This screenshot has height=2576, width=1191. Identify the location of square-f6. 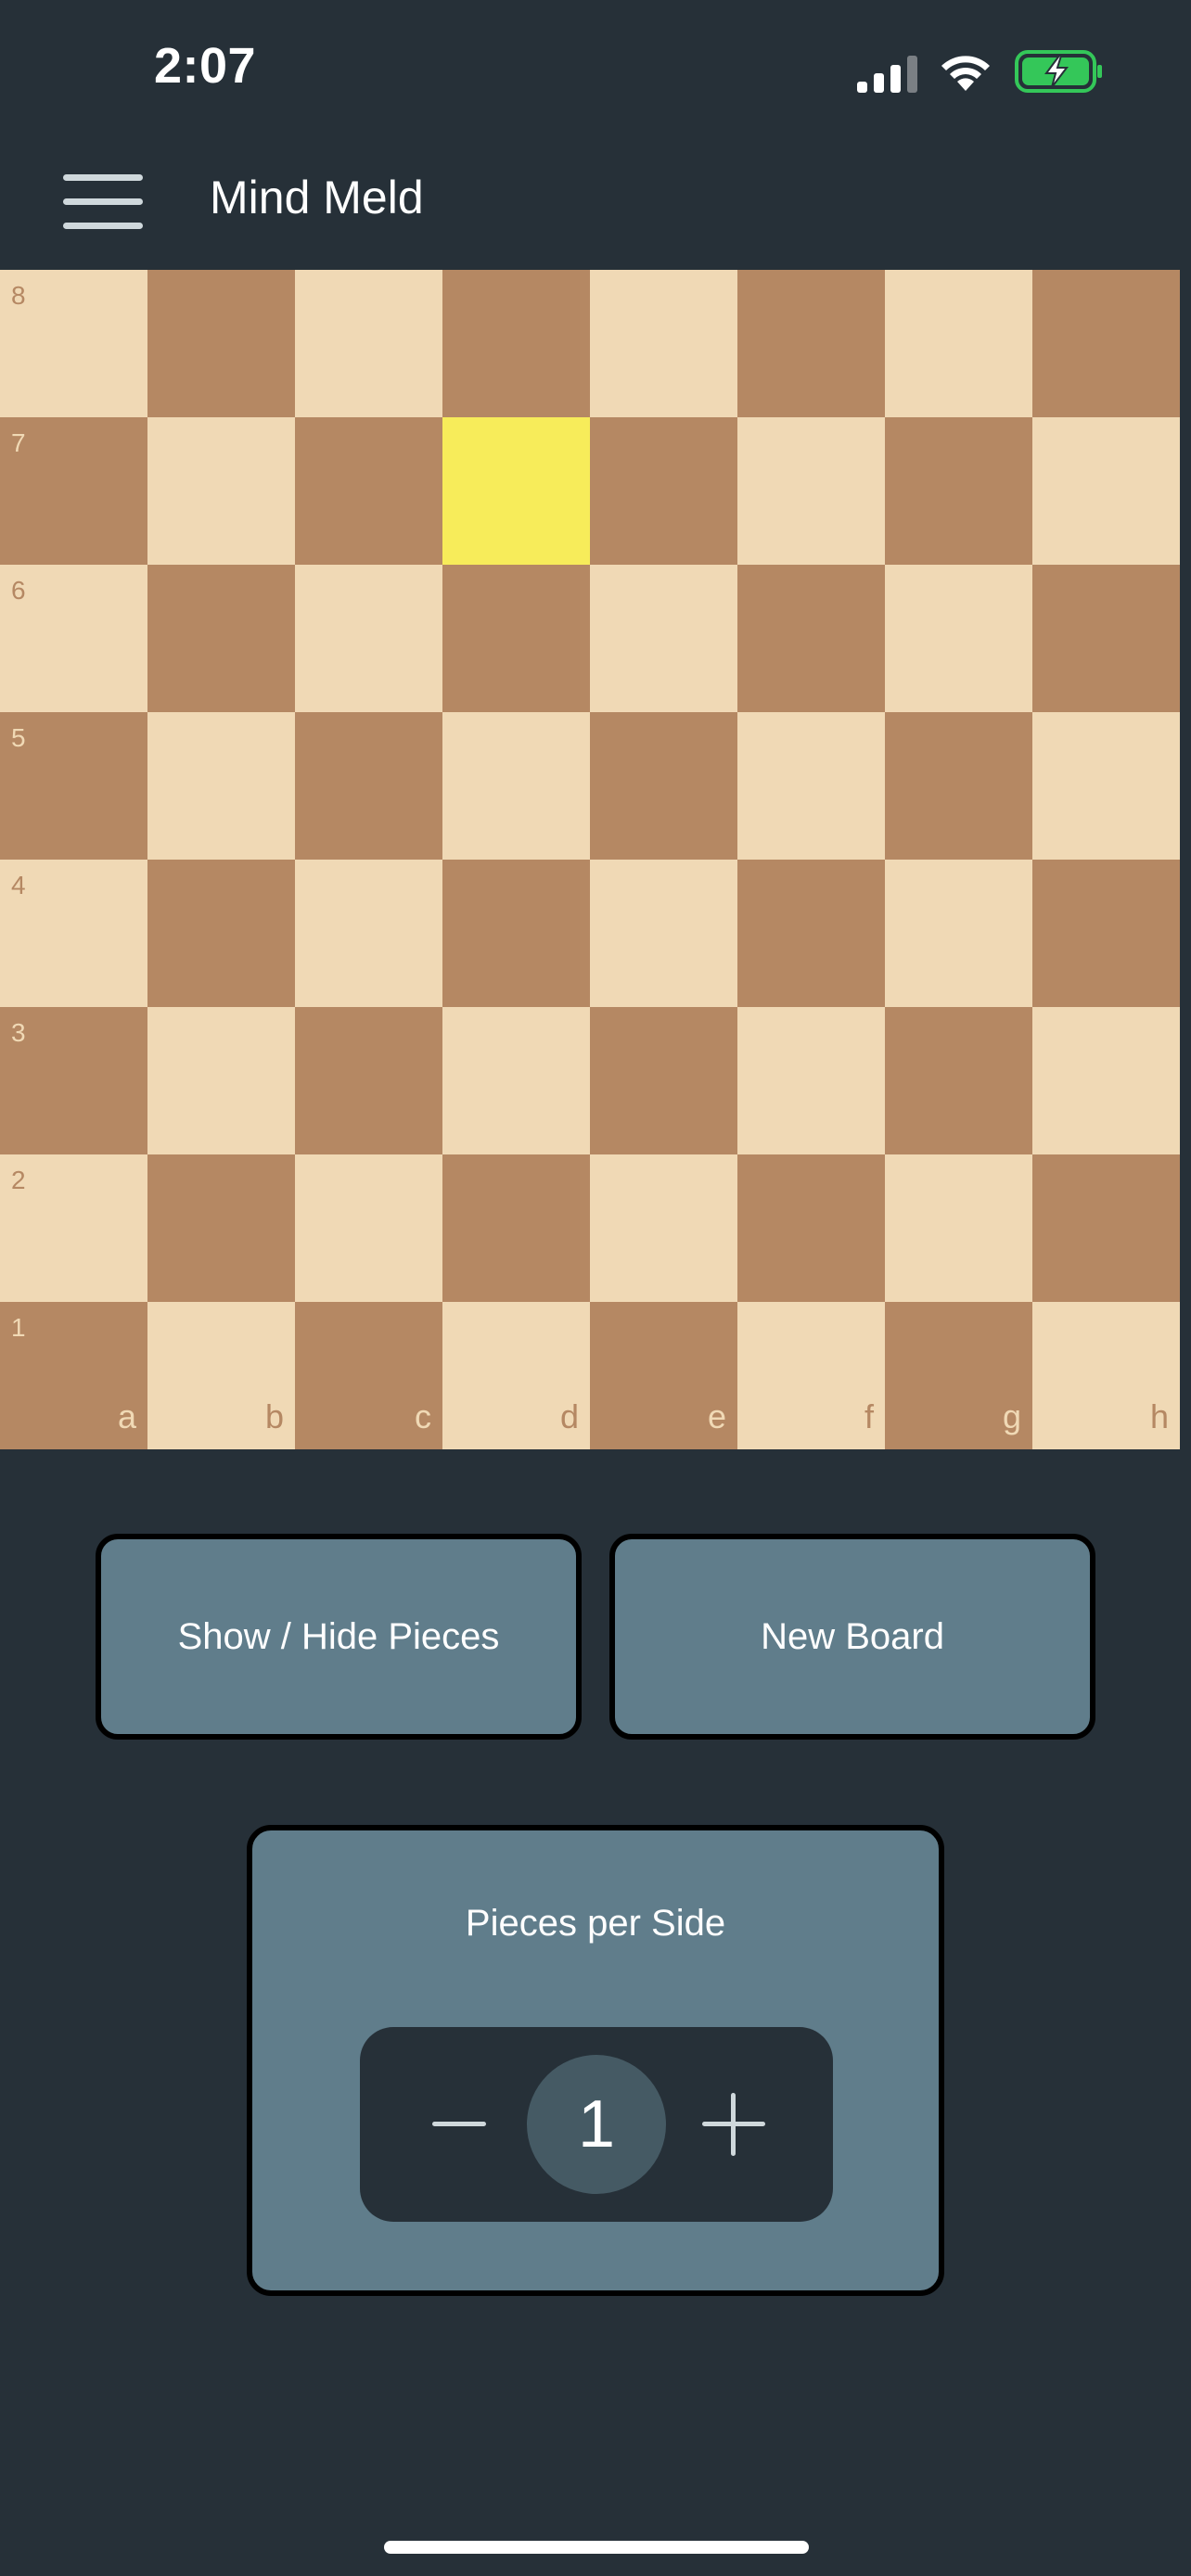
(811, 638).